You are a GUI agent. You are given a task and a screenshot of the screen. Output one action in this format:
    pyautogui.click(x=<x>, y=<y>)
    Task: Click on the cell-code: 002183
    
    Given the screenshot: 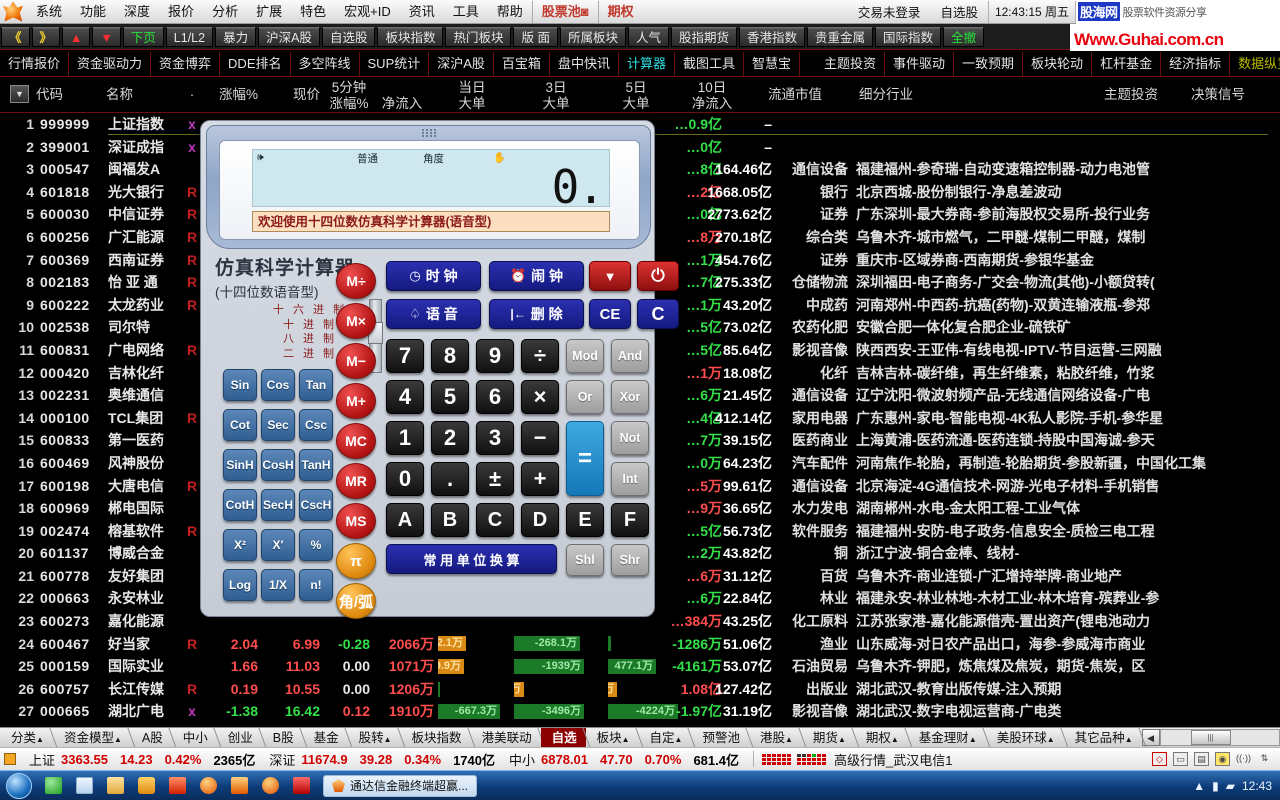 What is the action you would take?
    pyautogui.click(x=71, y=282)
    